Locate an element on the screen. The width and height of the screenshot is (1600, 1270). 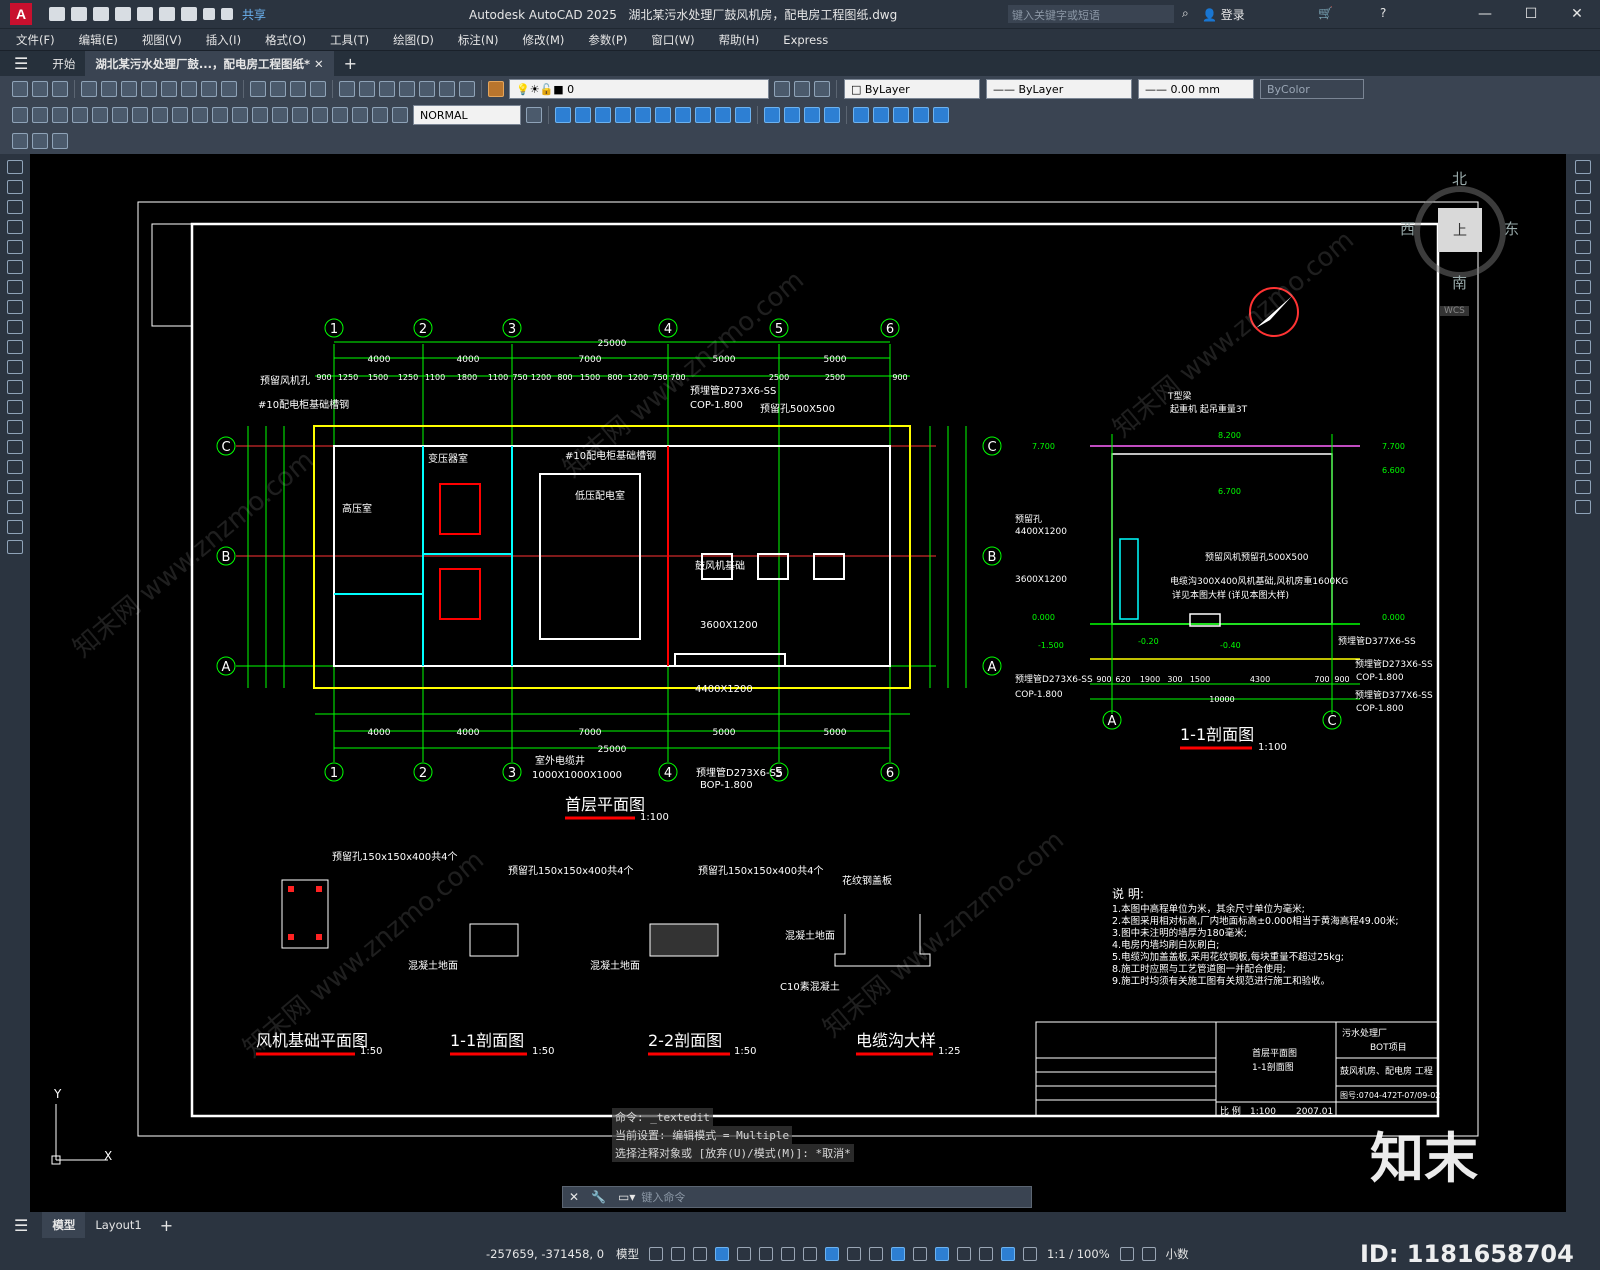
dynamic-input-icon is located at coordinates (722, 1254).